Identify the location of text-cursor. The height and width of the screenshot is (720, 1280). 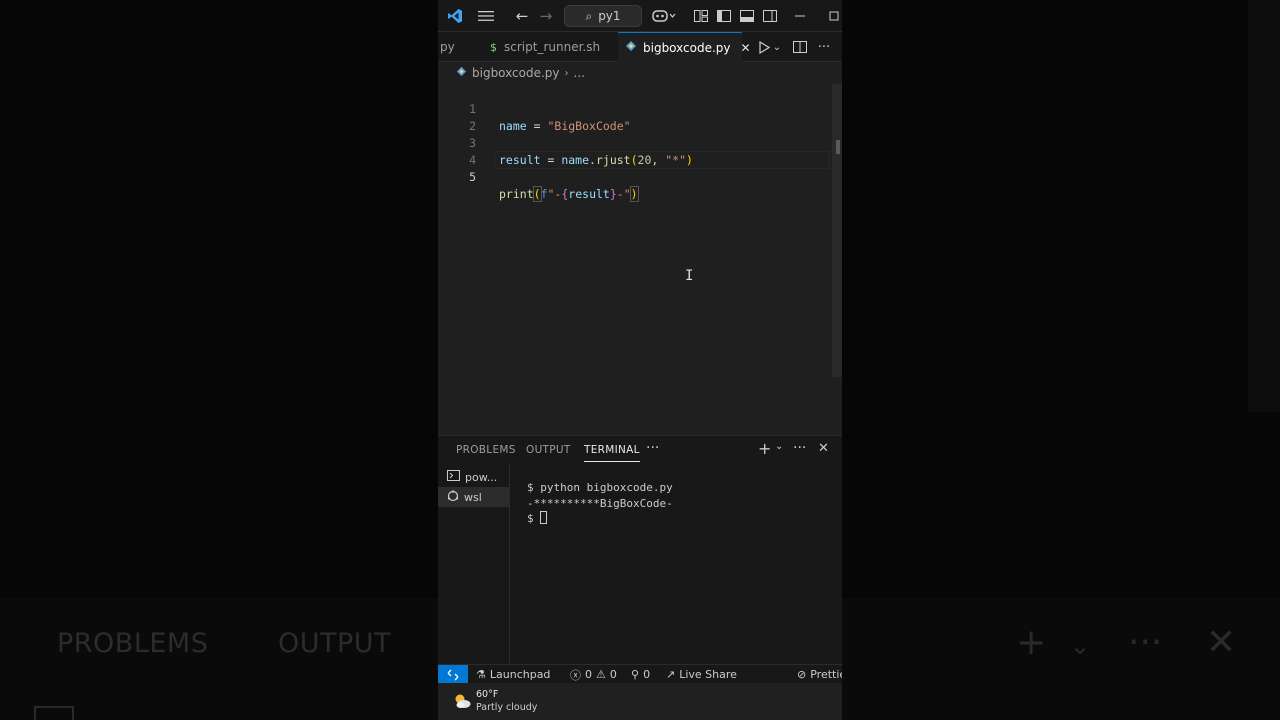
(638, 193).